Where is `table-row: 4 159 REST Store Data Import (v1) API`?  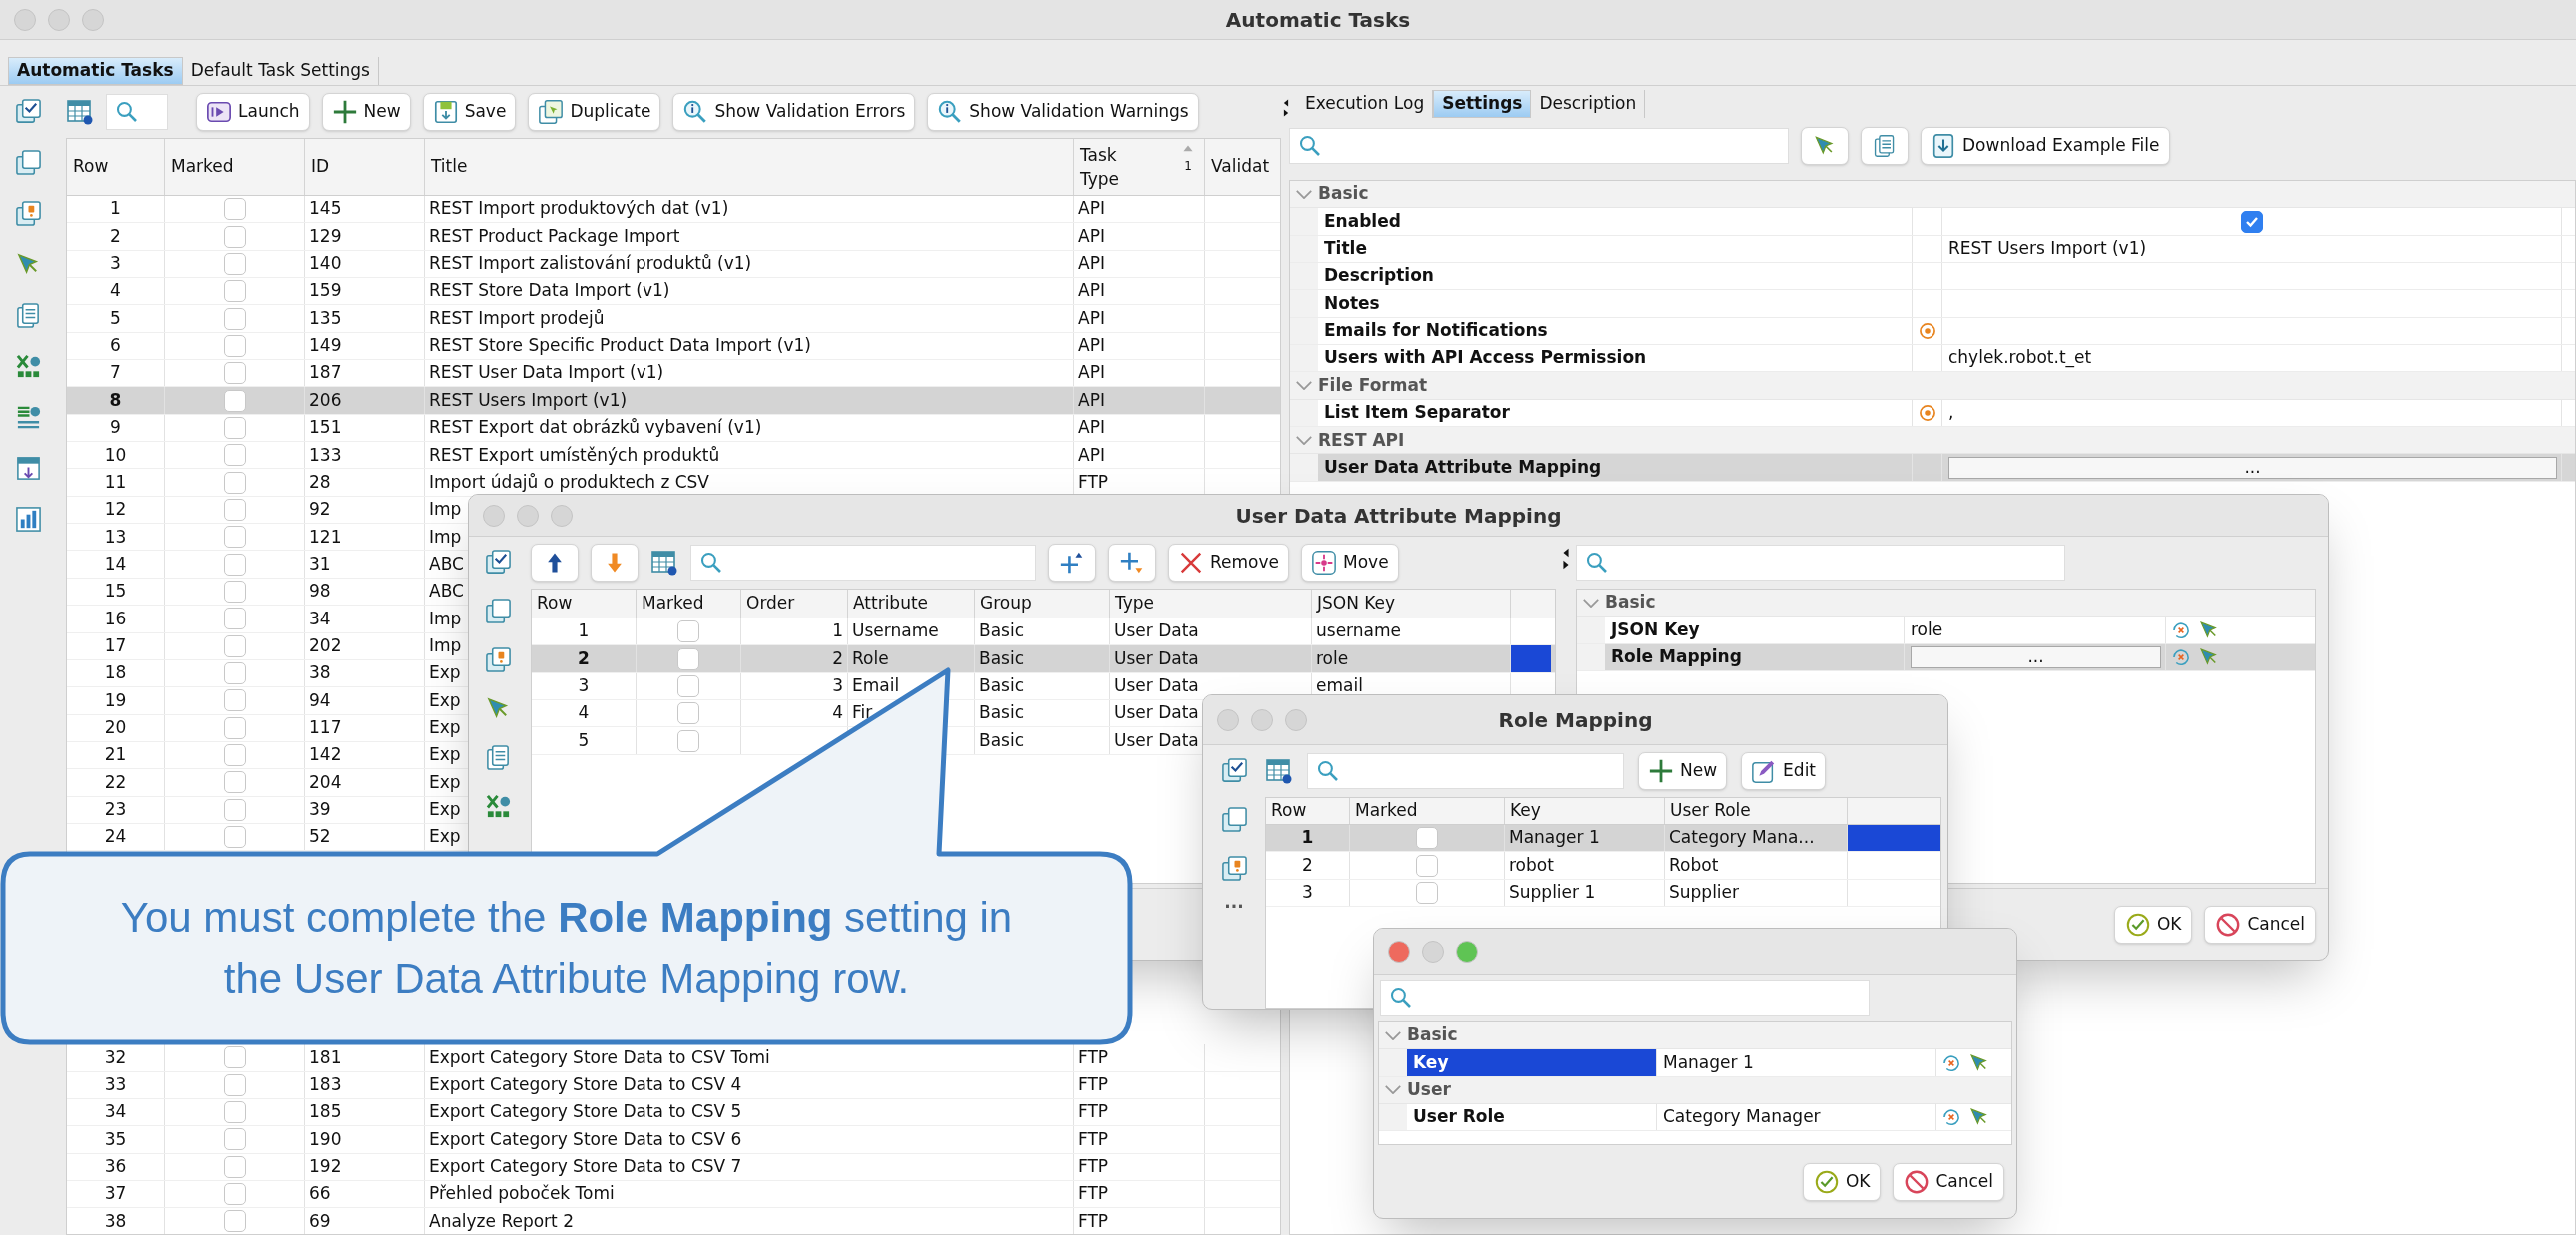 table-row: 4 159 REST Store Data Import (v1) API is located at coordinates (673, 292).